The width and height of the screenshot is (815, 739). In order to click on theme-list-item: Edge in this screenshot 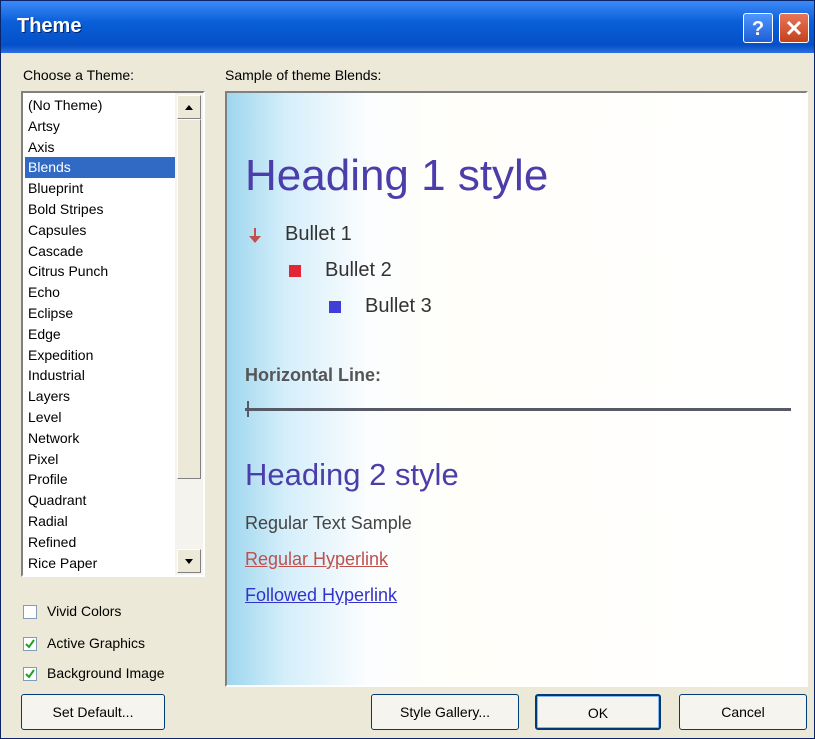, I will do `click(100, 334)`.